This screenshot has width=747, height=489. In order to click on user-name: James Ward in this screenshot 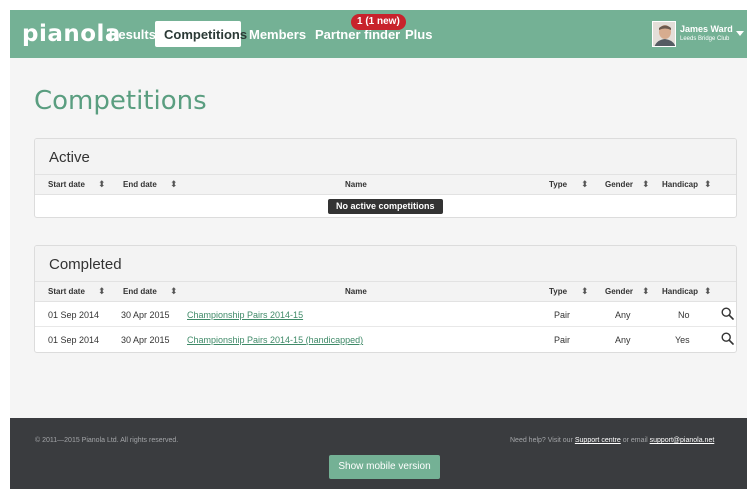, I will do `click(706, 29)`.